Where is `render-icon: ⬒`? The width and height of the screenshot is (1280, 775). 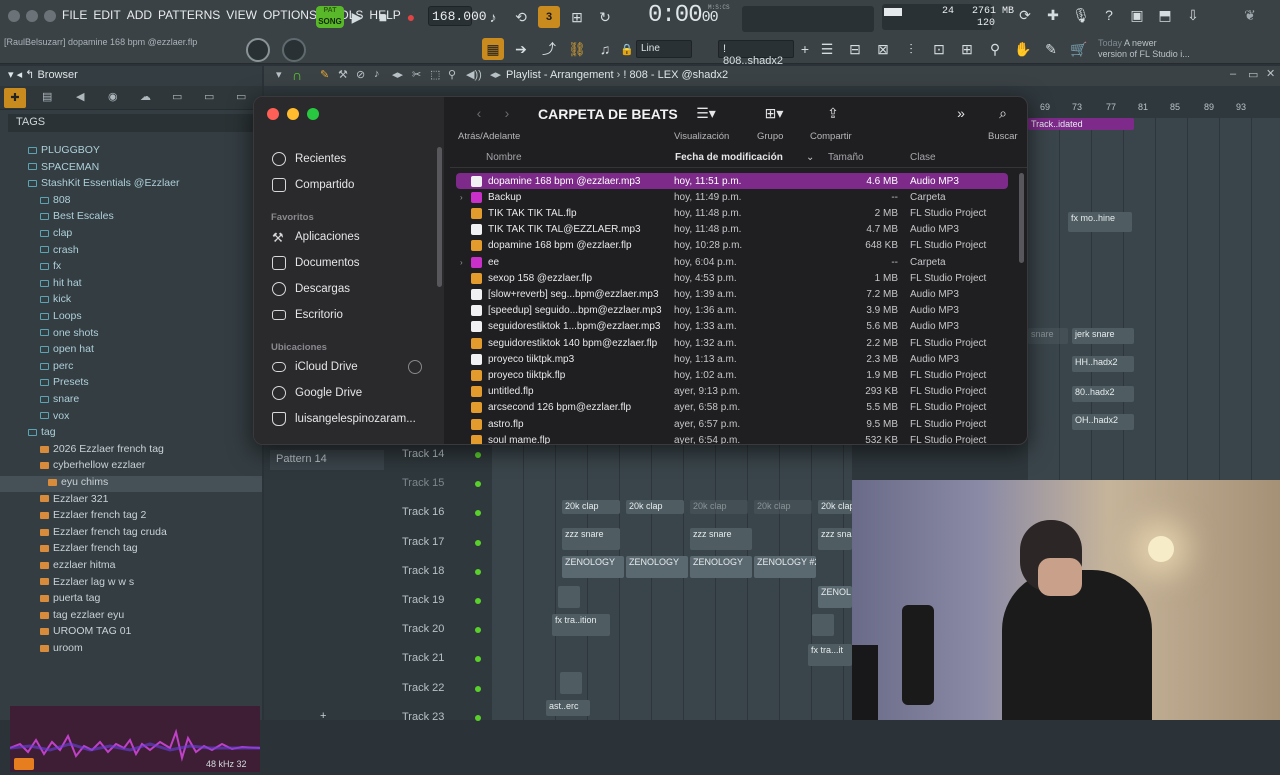
render-icon: ⬒ is located at coordinates (1165, 15).